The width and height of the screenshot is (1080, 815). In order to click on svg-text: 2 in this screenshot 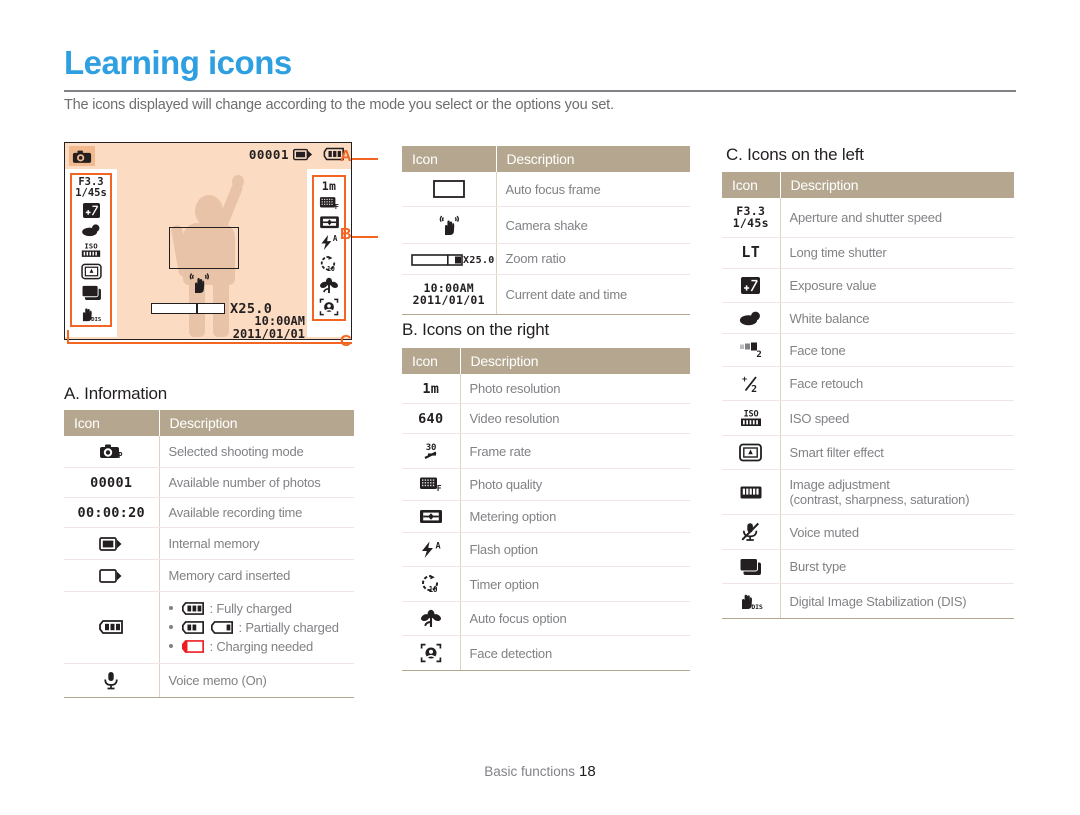, I will do `click(754, 388)`.